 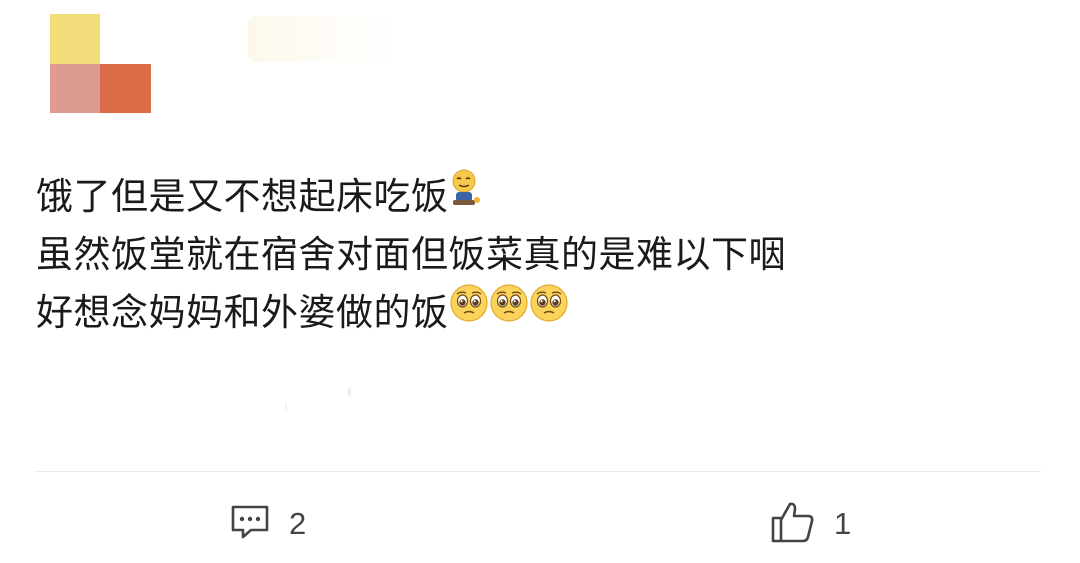 I want to click on avatar, so click(x=100, y=63).